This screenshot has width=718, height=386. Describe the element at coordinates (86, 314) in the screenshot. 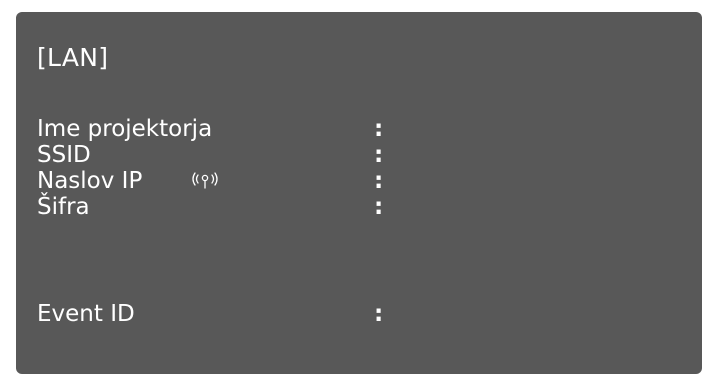

I see `event-id-label: Event ID` at that location.